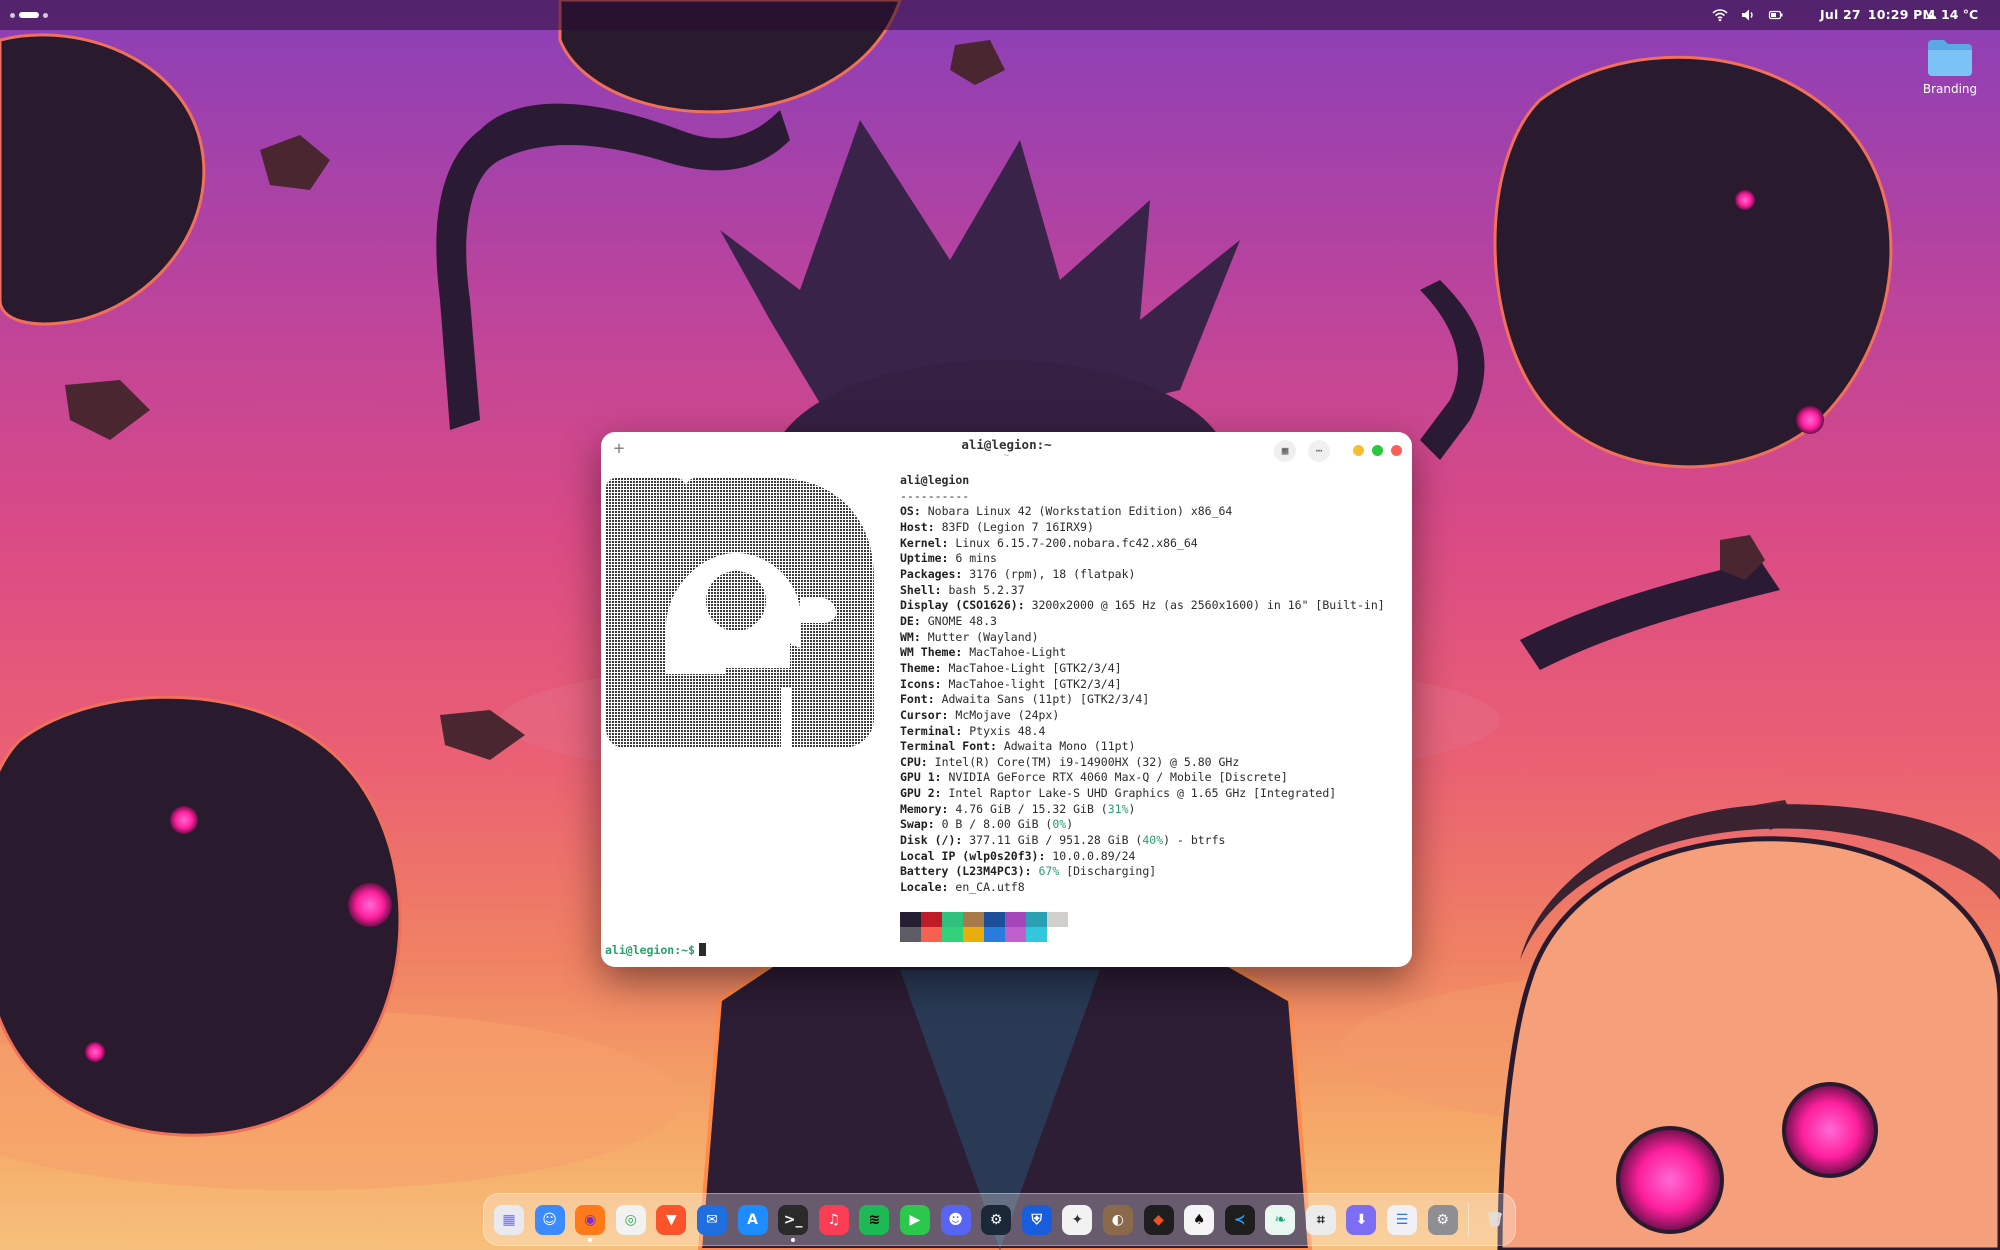 The width and height of the screenshot is (2000, 1250). I want to click on terminal-titlebar: + ali@legion:~ ~ ▦ ⋯, so click(1006, 450).